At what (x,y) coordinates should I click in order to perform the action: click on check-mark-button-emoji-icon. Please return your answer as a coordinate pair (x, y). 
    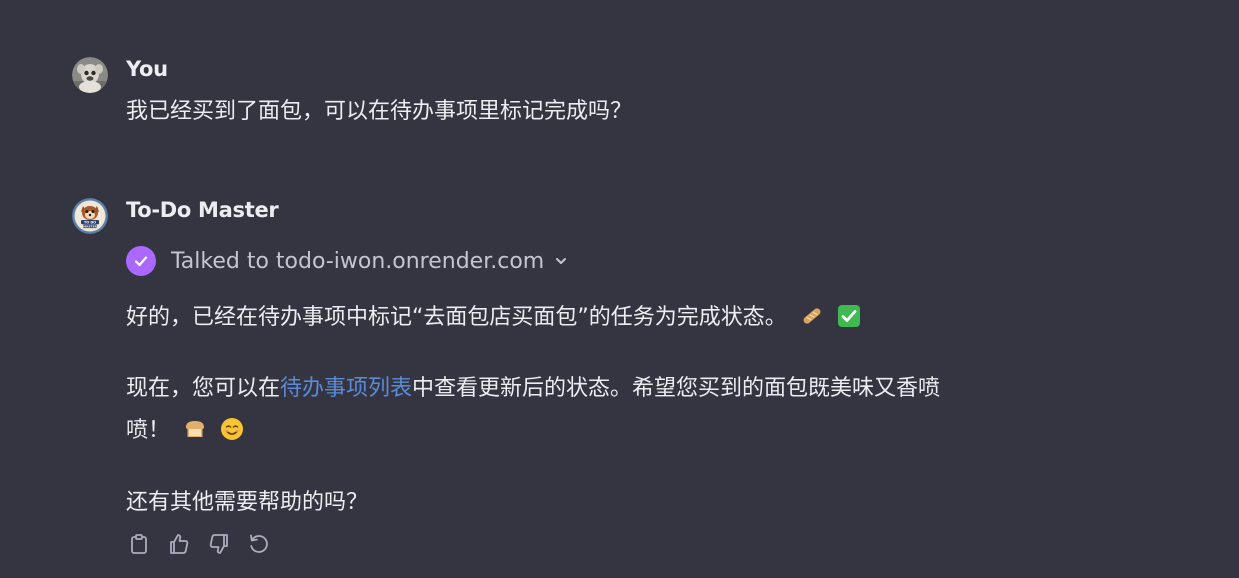
    Looking at the image, I should click on (849, 316).